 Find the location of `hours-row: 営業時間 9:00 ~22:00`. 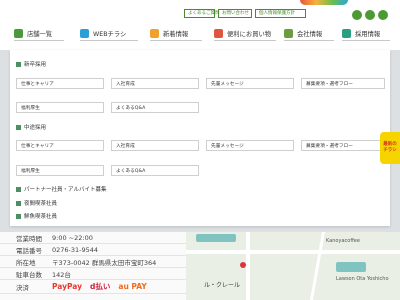

hours-row: 営業時間 9:00 ~22:00 is located at coordinates (95, 238).